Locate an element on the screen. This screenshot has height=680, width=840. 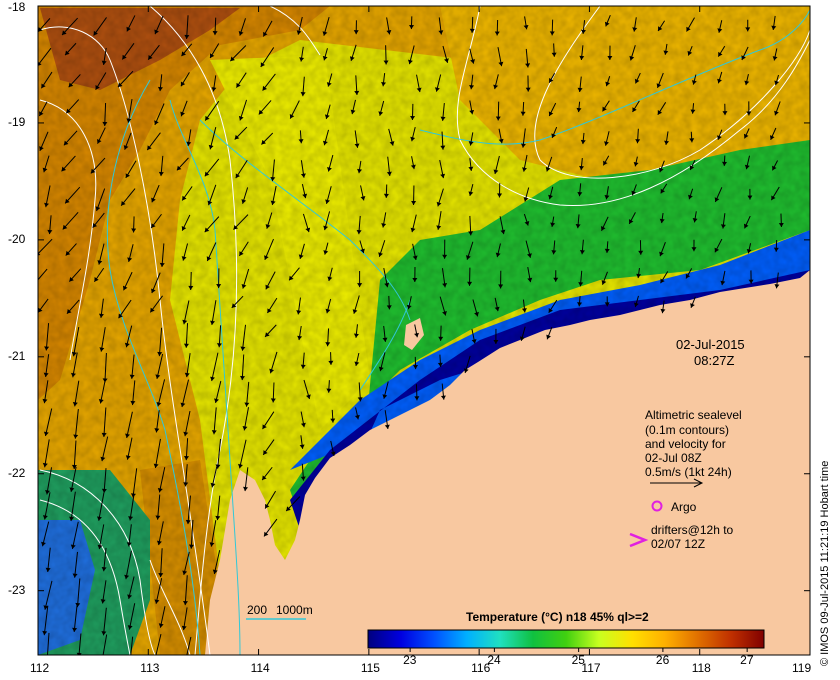
legend-line-2: (0.1m contours) is located at coordinates (687, 430).